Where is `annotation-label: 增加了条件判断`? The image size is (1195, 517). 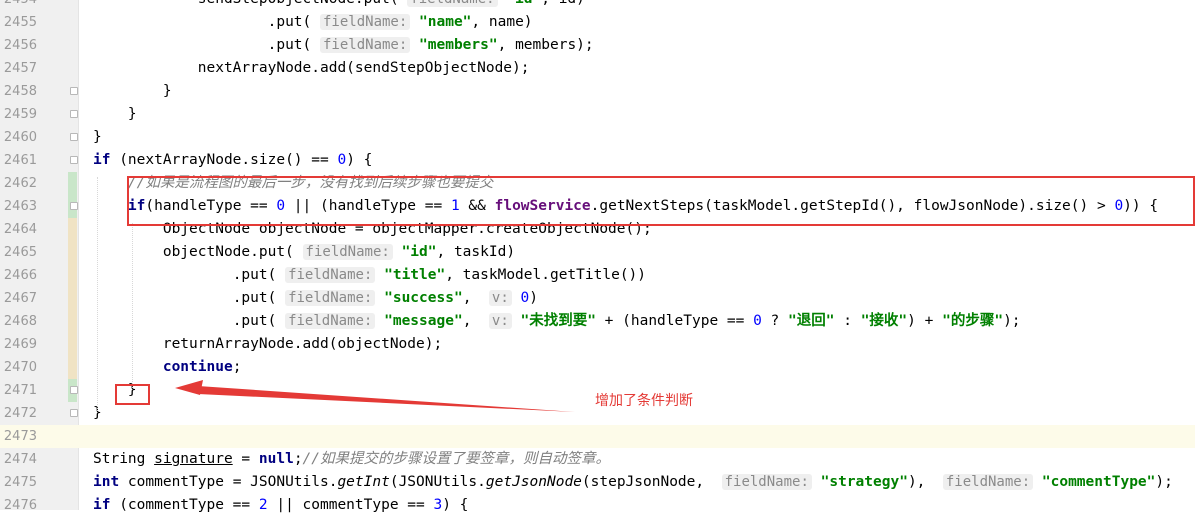
annotation-label: 增加了条件判断 is located at coordinates (644, 401).